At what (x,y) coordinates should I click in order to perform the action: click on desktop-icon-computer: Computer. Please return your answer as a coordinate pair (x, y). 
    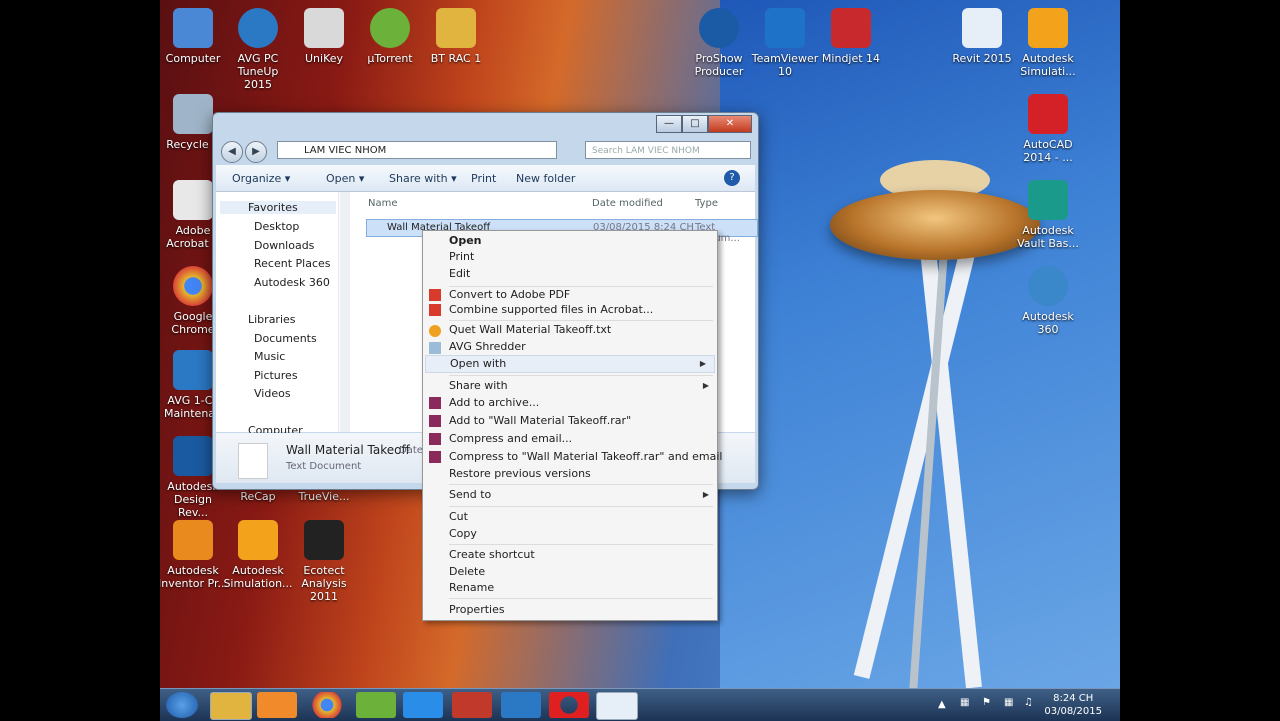
    Looking at the image, I should click on (194, 36).